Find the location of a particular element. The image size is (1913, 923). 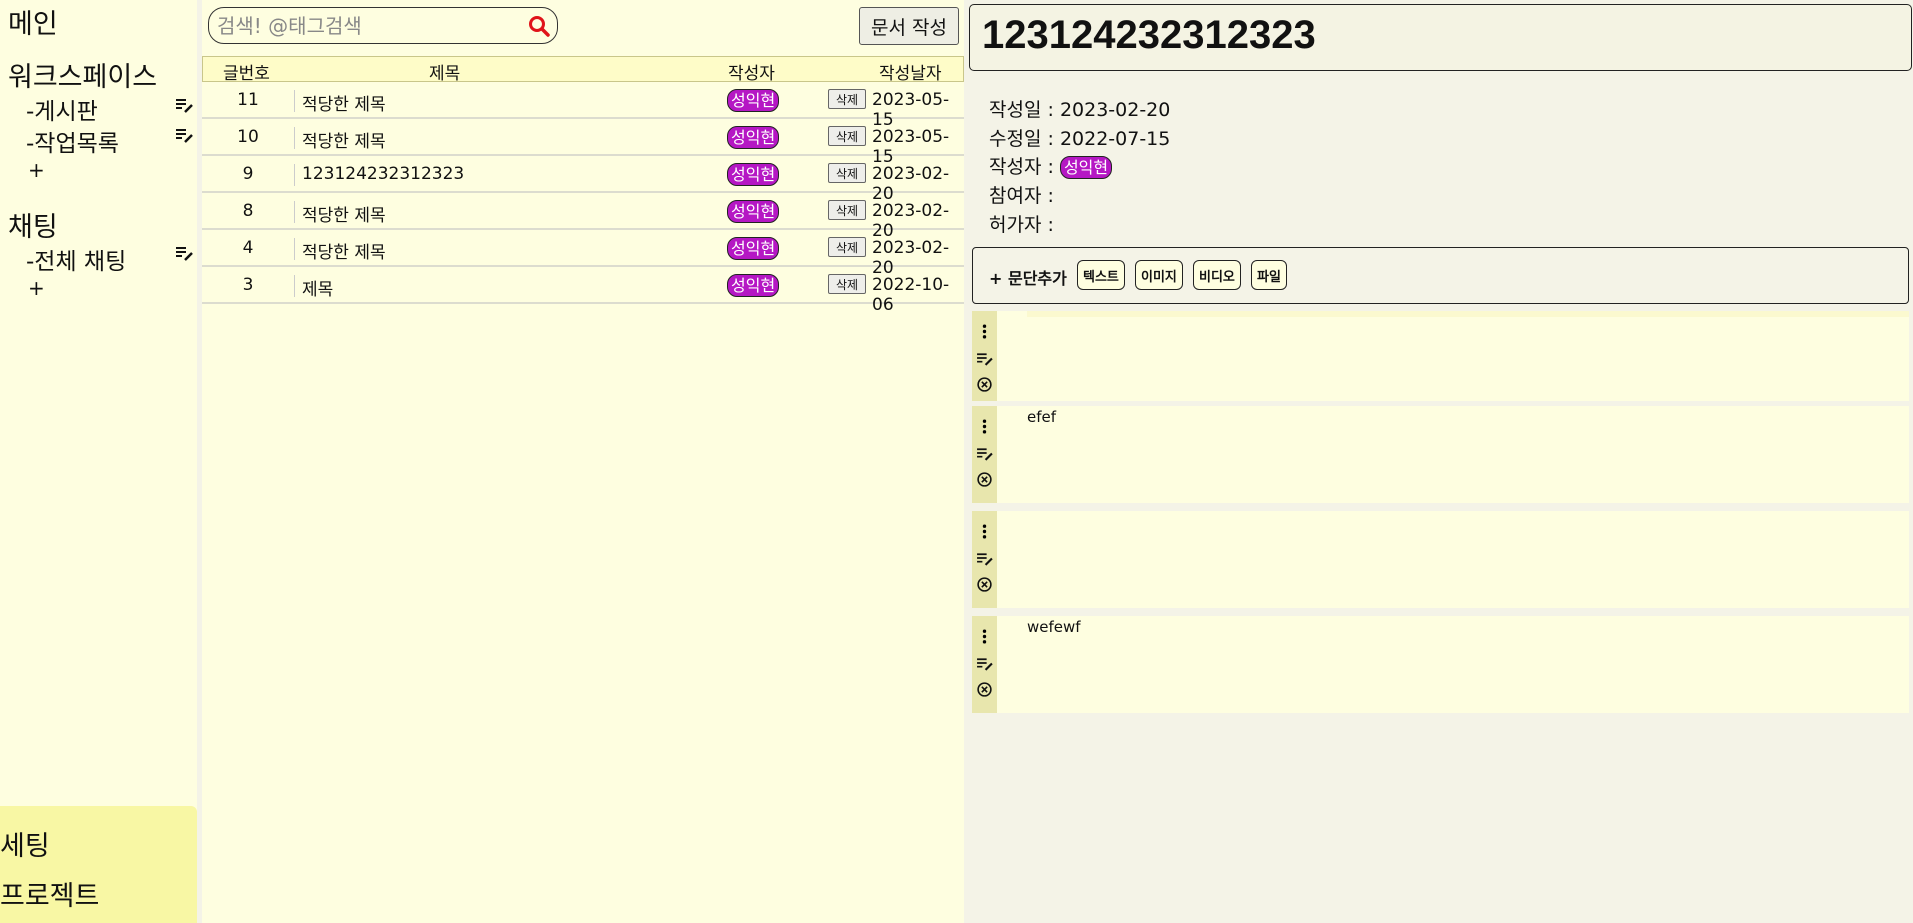

document-title: 123124232312323 is located at coordinates (1149, 35).